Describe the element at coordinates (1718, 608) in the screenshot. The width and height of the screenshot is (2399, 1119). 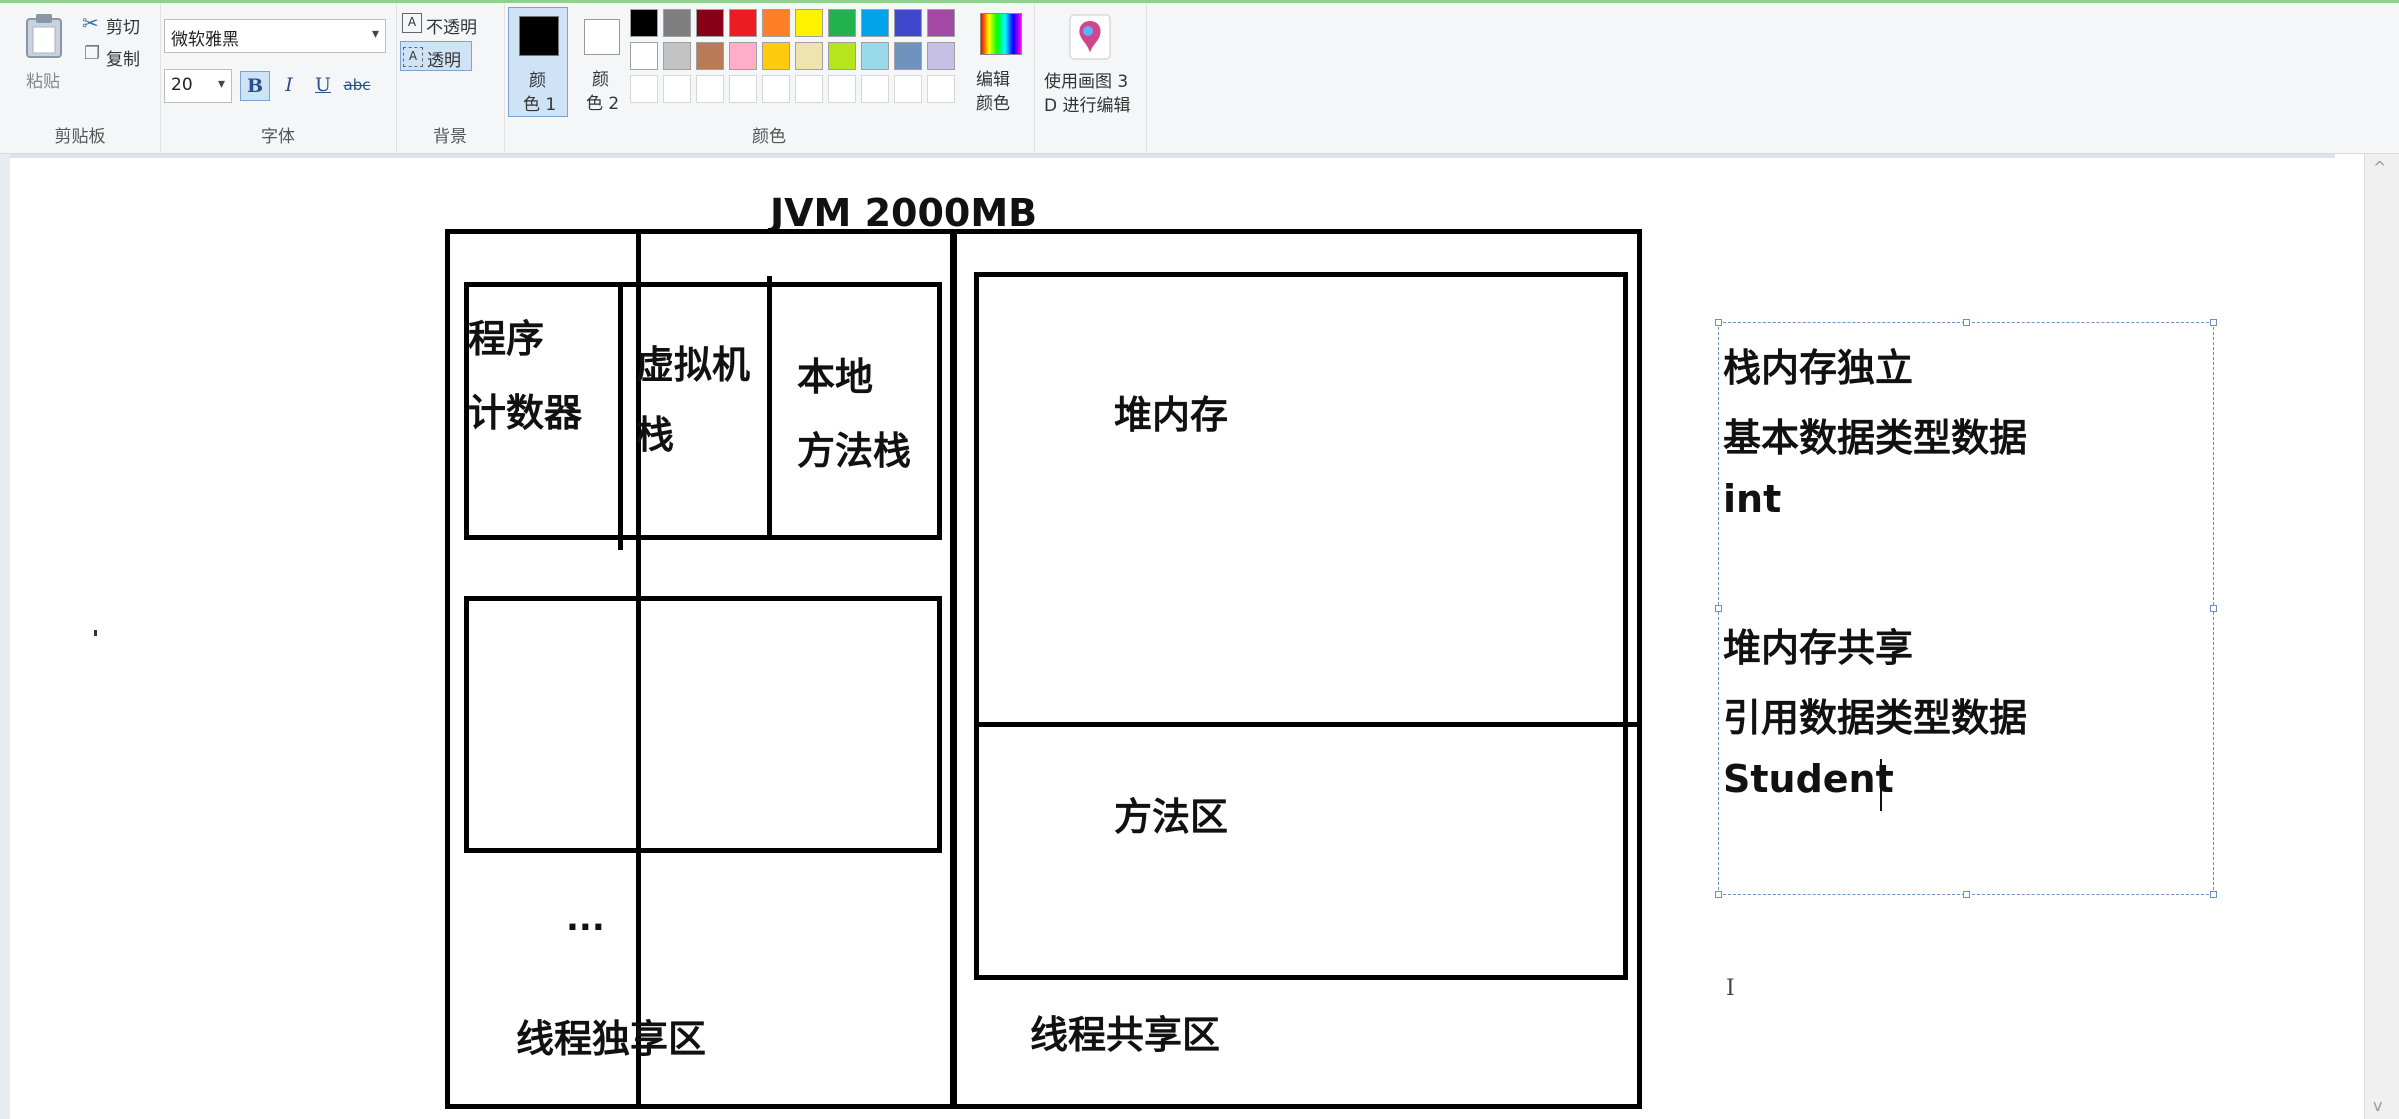
I see `resize-handle-l` at that location.